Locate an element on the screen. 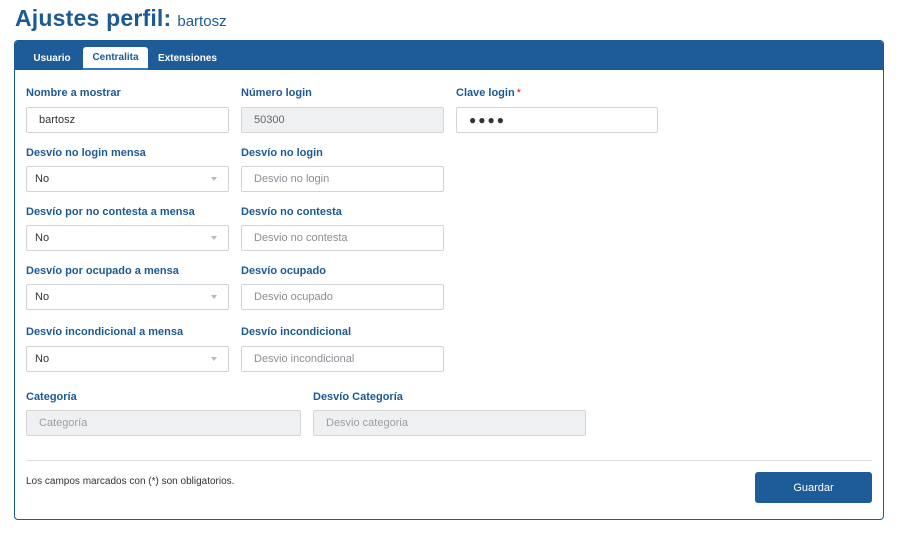 The width and height of the screenshot is (900, 535). desvio-ocupado-mensa-select: No is located at coordinates (127, 297).